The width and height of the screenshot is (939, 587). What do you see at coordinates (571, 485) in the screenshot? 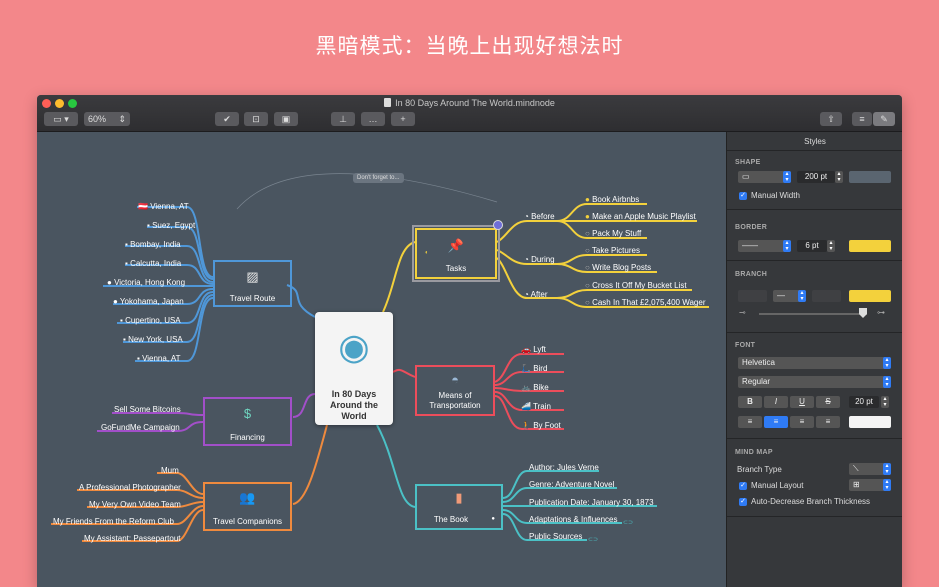
I see `list-item: Genre: Adventure Novel` at bounding box center [571, 485].